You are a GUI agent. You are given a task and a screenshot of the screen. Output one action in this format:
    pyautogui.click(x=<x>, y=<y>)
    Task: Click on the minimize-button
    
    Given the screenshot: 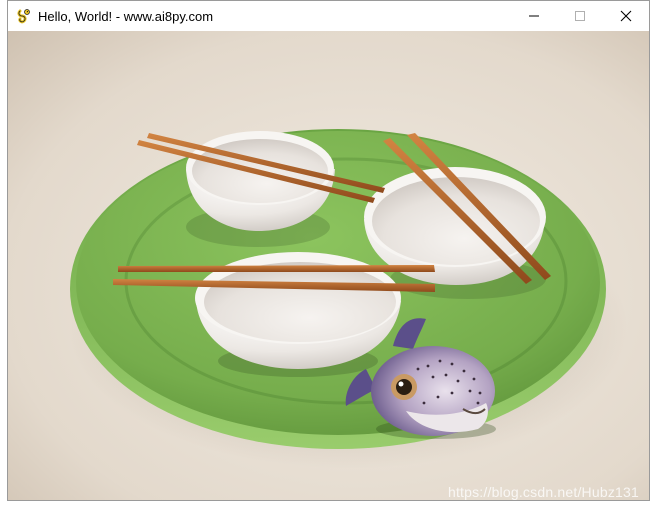 What is the action you would take?
    pyautogui.click(x=534, y=16)
    